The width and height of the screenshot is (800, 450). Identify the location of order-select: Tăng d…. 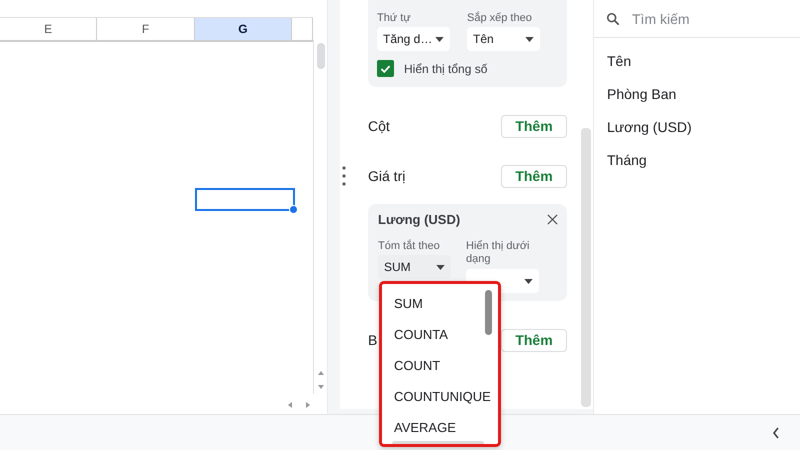
(413, 39).